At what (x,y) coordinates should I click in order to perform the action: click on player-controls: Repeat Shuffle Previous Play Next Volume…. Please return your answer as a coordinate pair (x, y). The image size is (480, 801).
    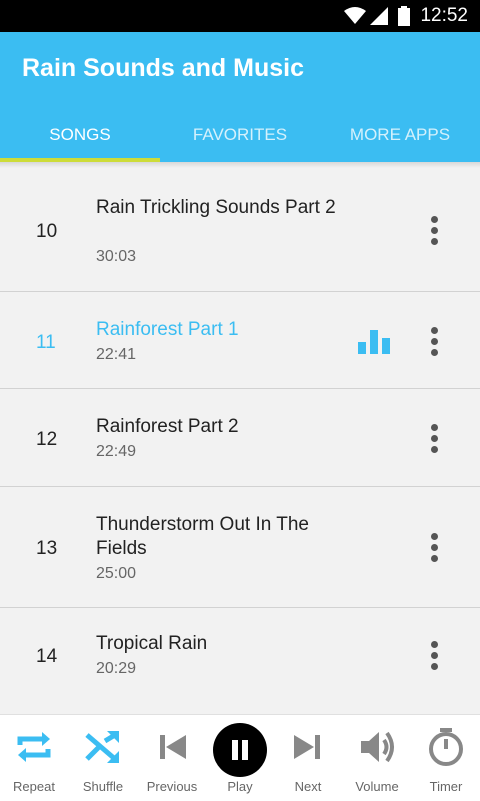
    Looking at the image, I should click on (240, 757).